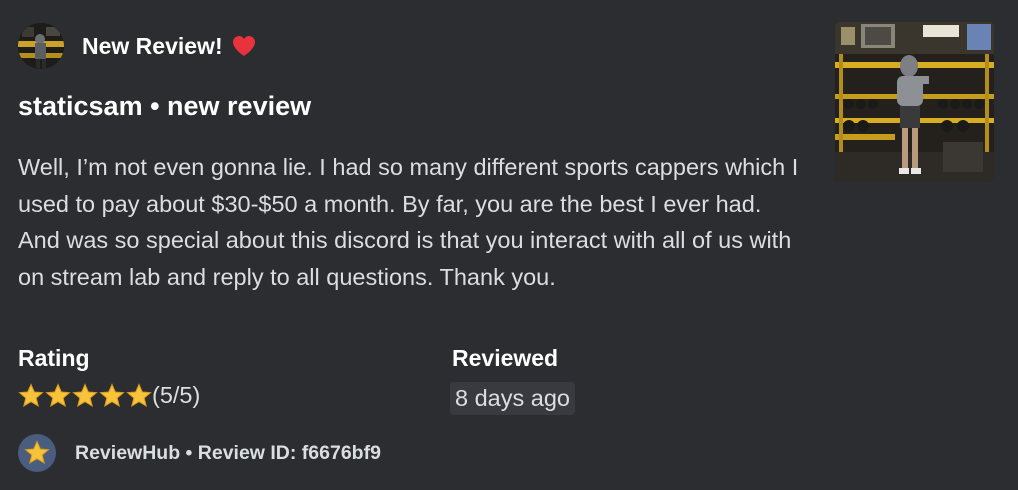 The image size is (1018, 490). I want to click on rating-stars, so click(85, 395).